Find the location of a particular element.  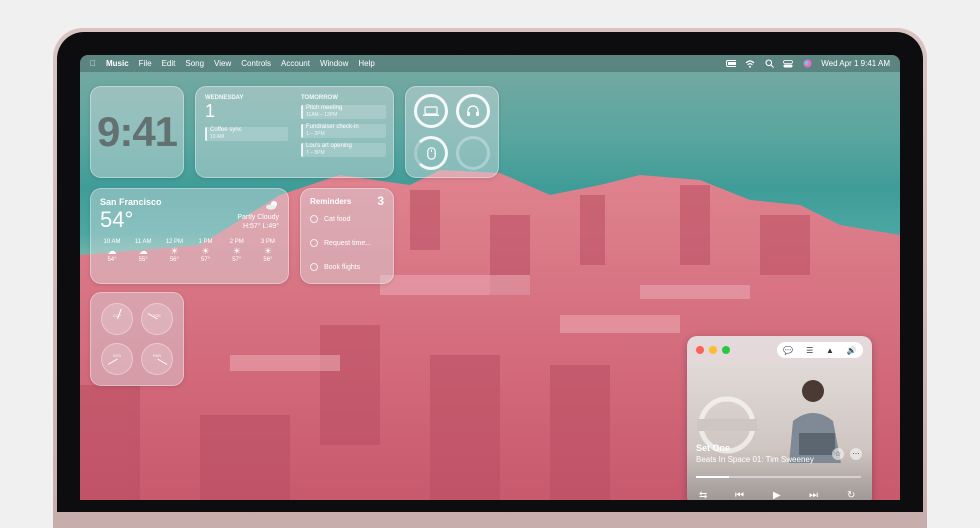

spotlight-search-icon is located at coordinates (769, 63).